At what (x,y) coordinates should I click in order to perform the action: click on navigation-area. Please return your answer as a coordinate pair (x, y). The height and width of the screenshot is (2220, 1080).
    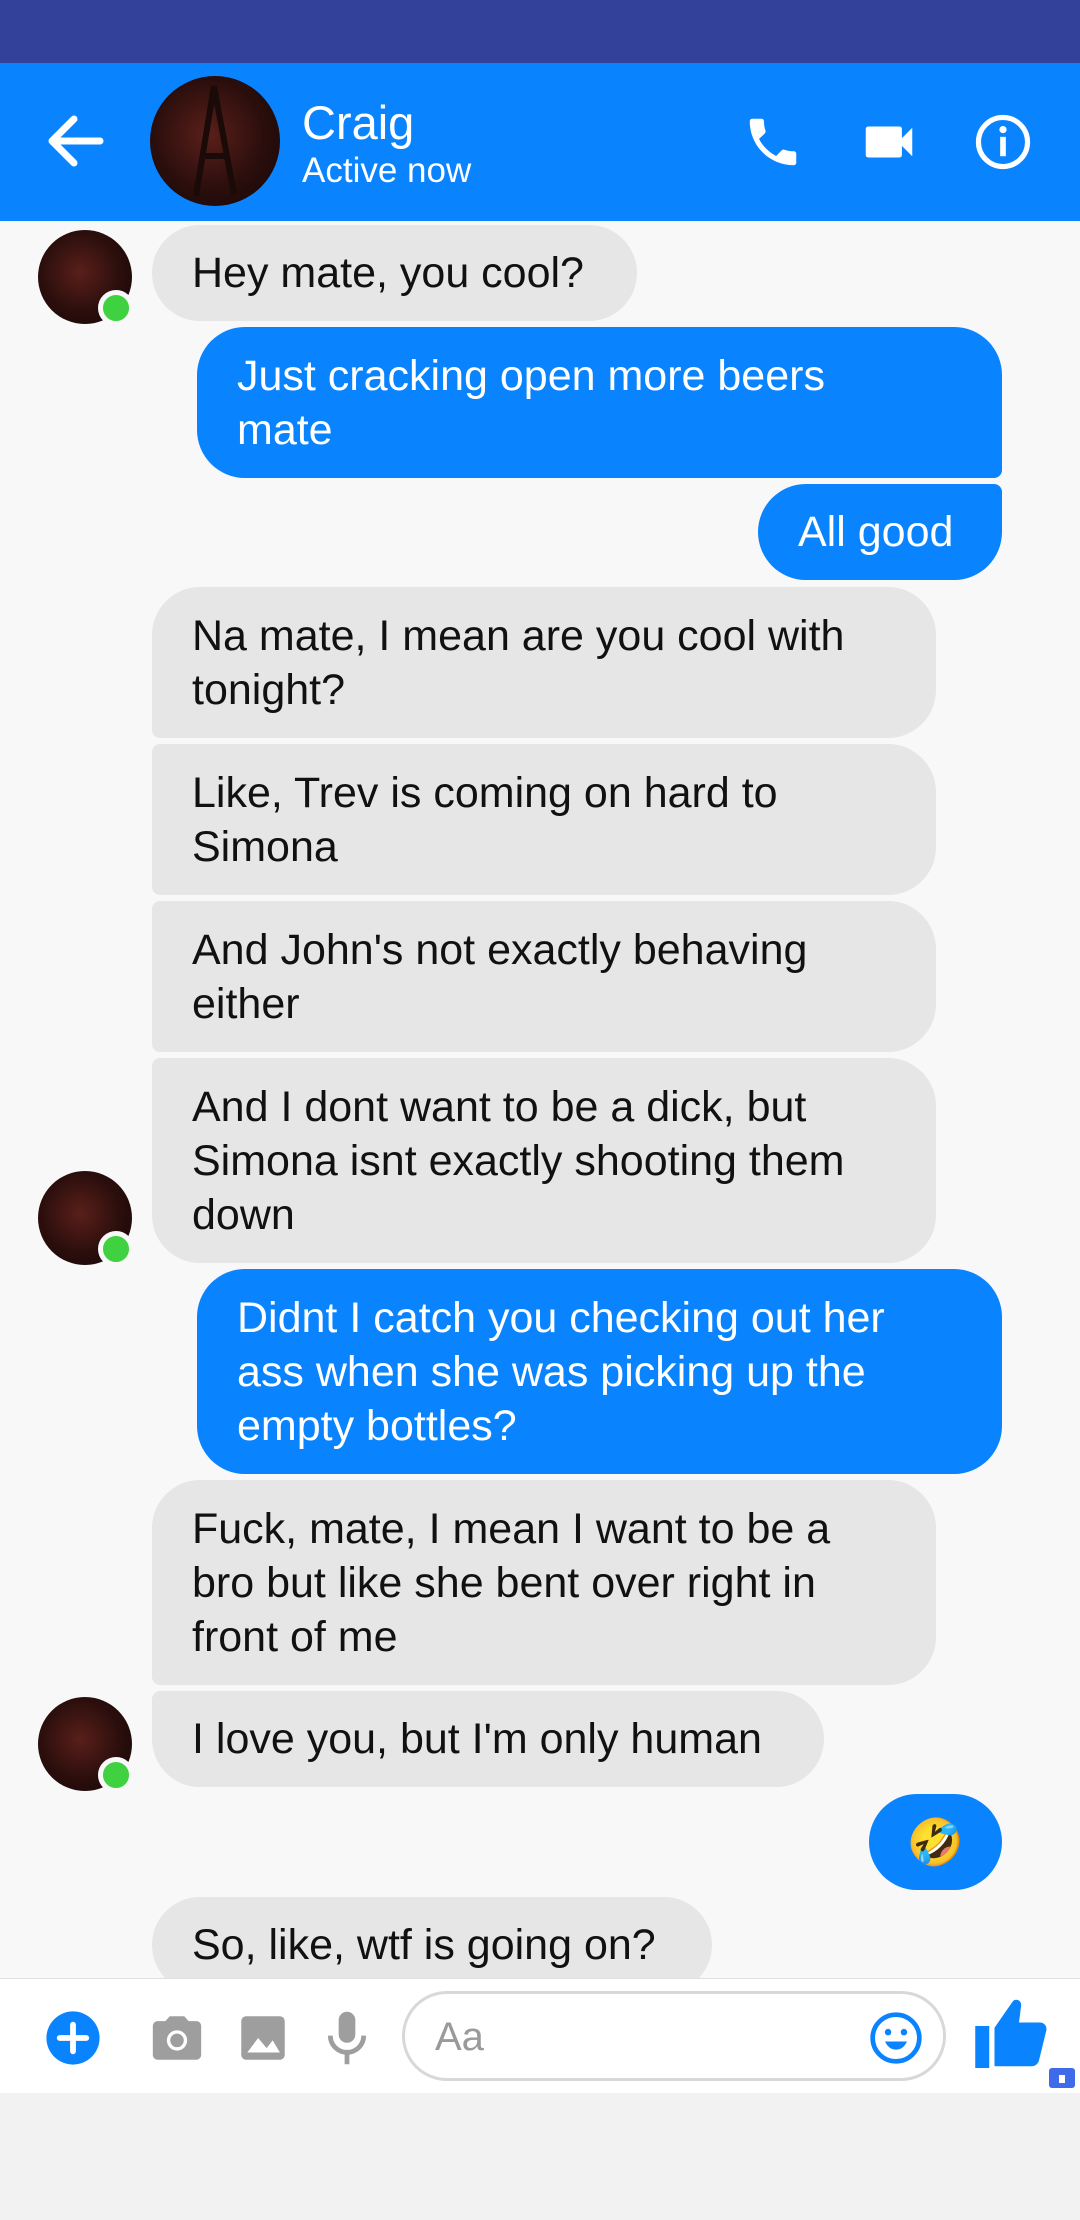
    Looking at the image, I should click on (540, 2156).